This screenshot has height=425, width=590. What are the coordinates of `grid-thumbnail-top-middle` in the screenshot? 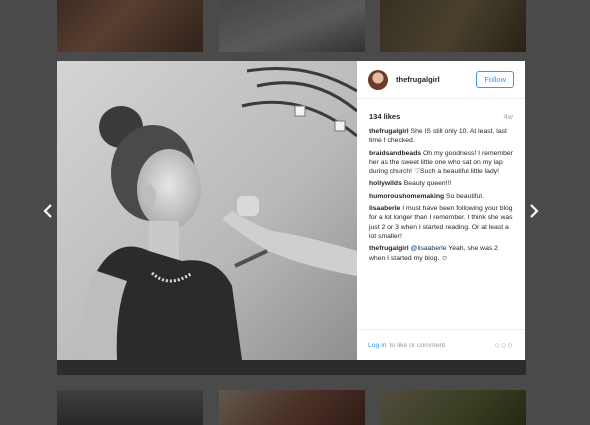 It's located at (292, 26).